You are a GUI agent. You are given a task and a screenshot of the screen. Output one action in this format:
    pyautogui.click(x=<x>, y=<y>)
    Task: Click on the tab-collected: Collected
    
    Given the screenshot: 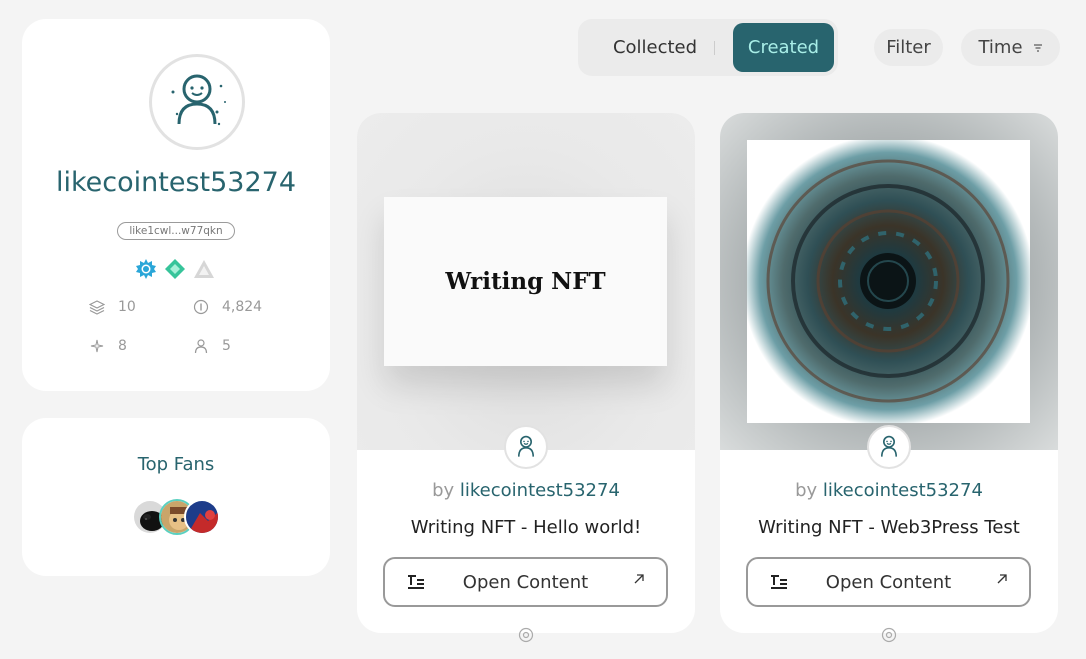 What is the action you would take?
    pyautogui.click(x=655, y=47)
    